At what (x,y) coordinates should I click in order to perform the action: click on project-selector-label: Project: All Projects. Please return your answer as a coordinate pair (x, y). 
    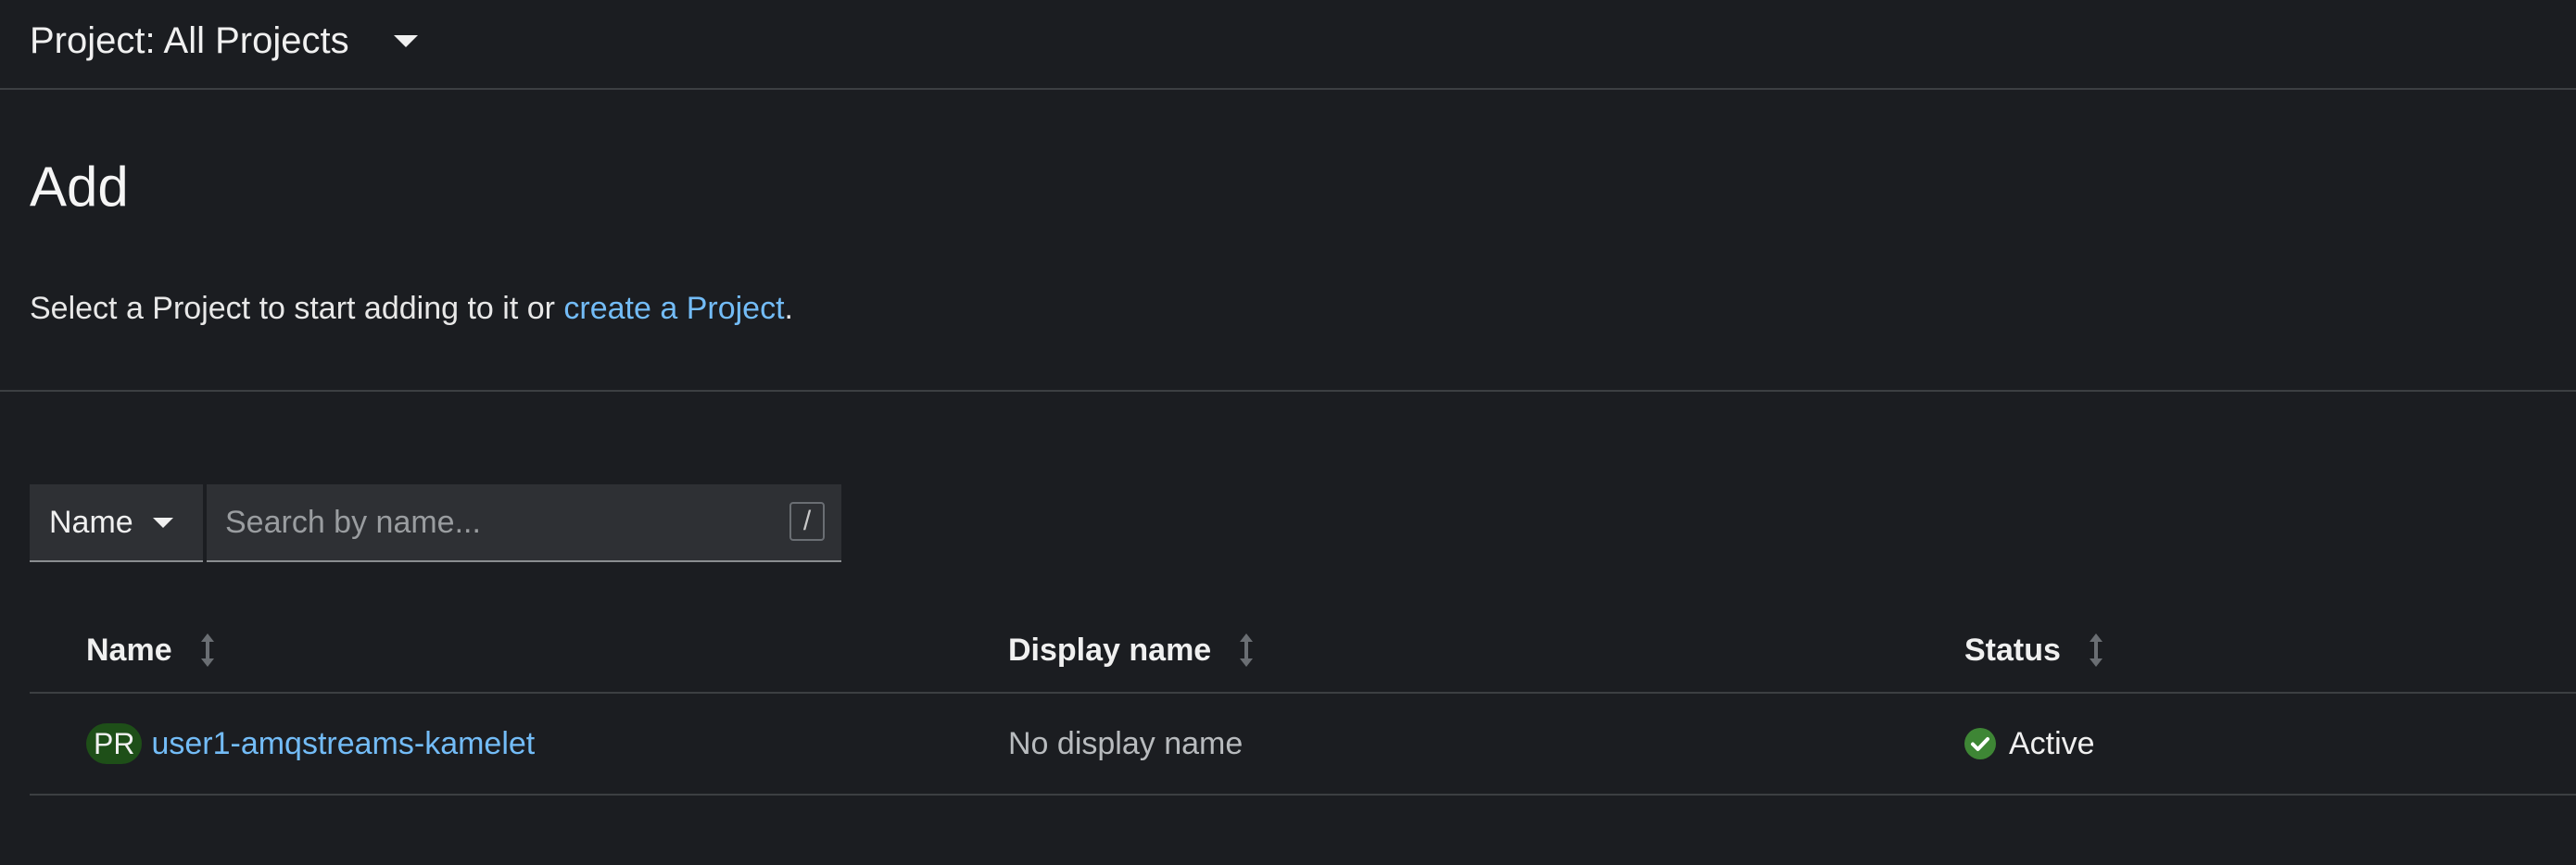
    Looking at the image, I should click on (189, 40).